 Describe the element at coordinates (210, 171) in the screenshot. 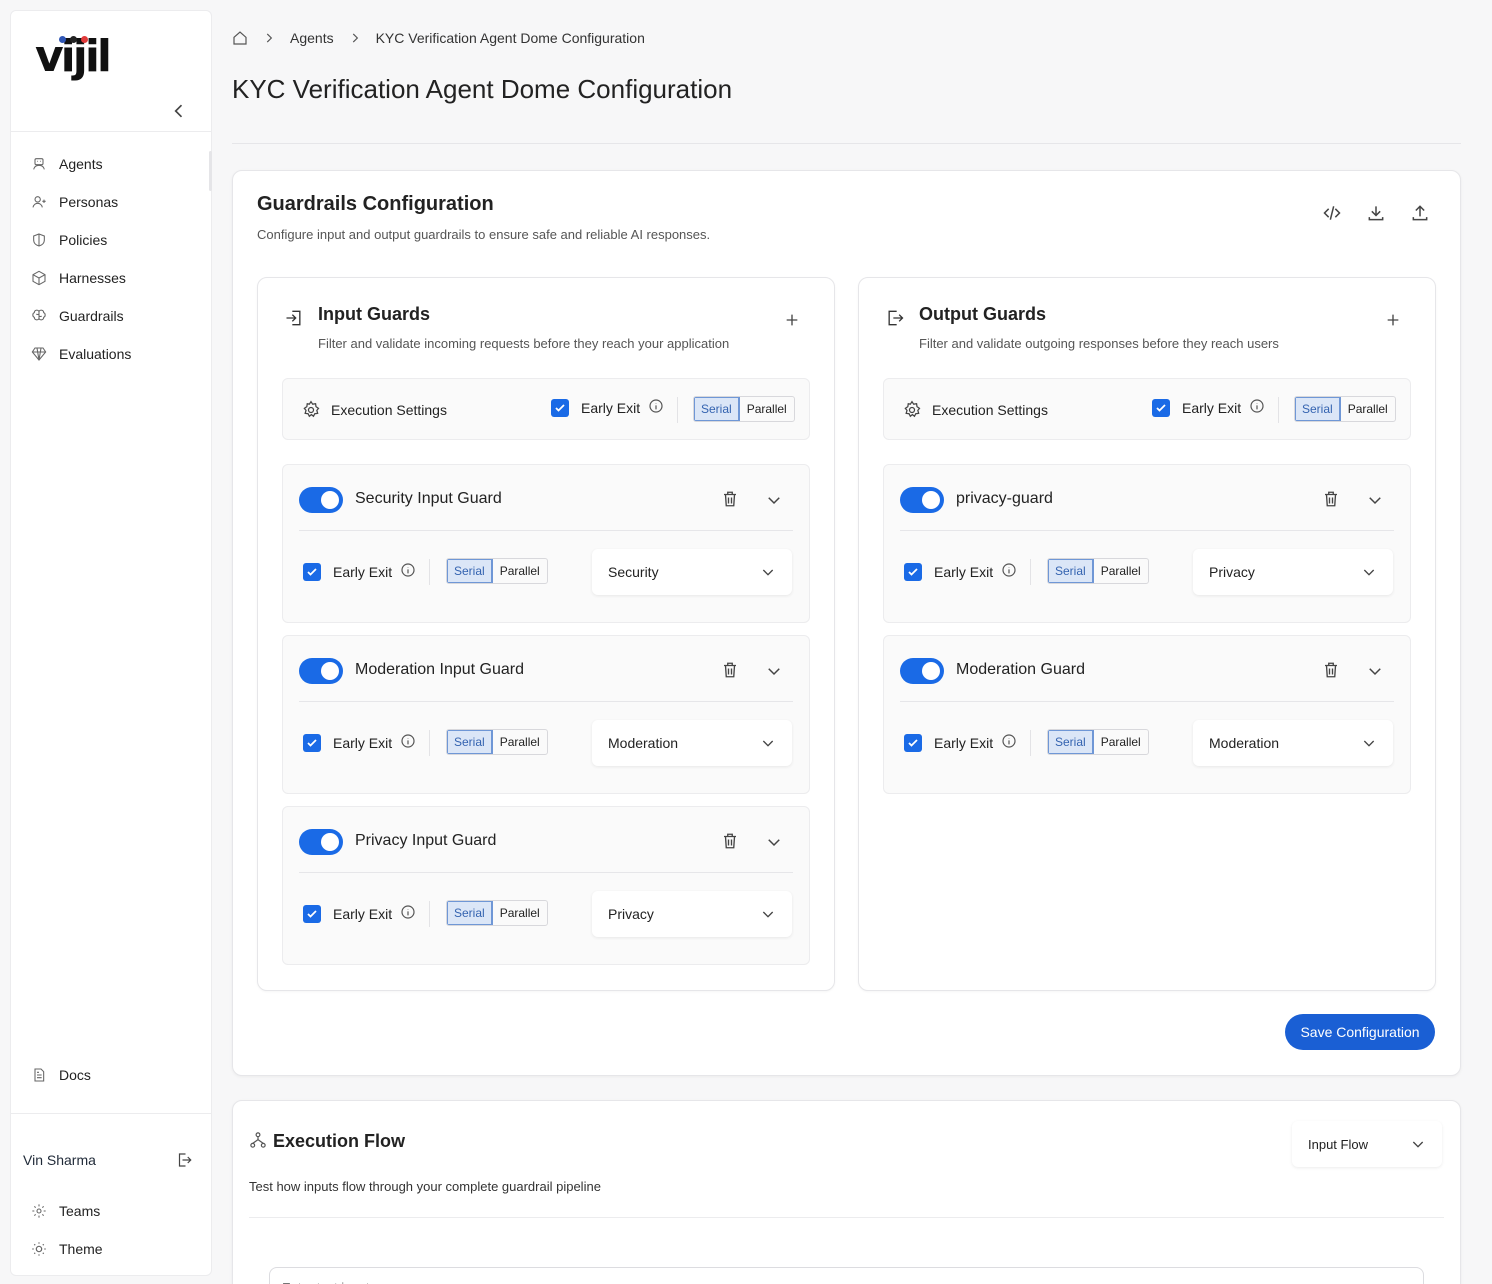

I see `sidebar-scrollbar` at that location.